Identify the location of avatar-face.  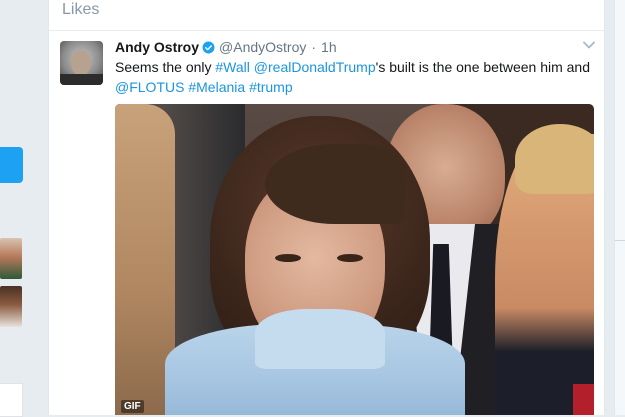
(81, 63).